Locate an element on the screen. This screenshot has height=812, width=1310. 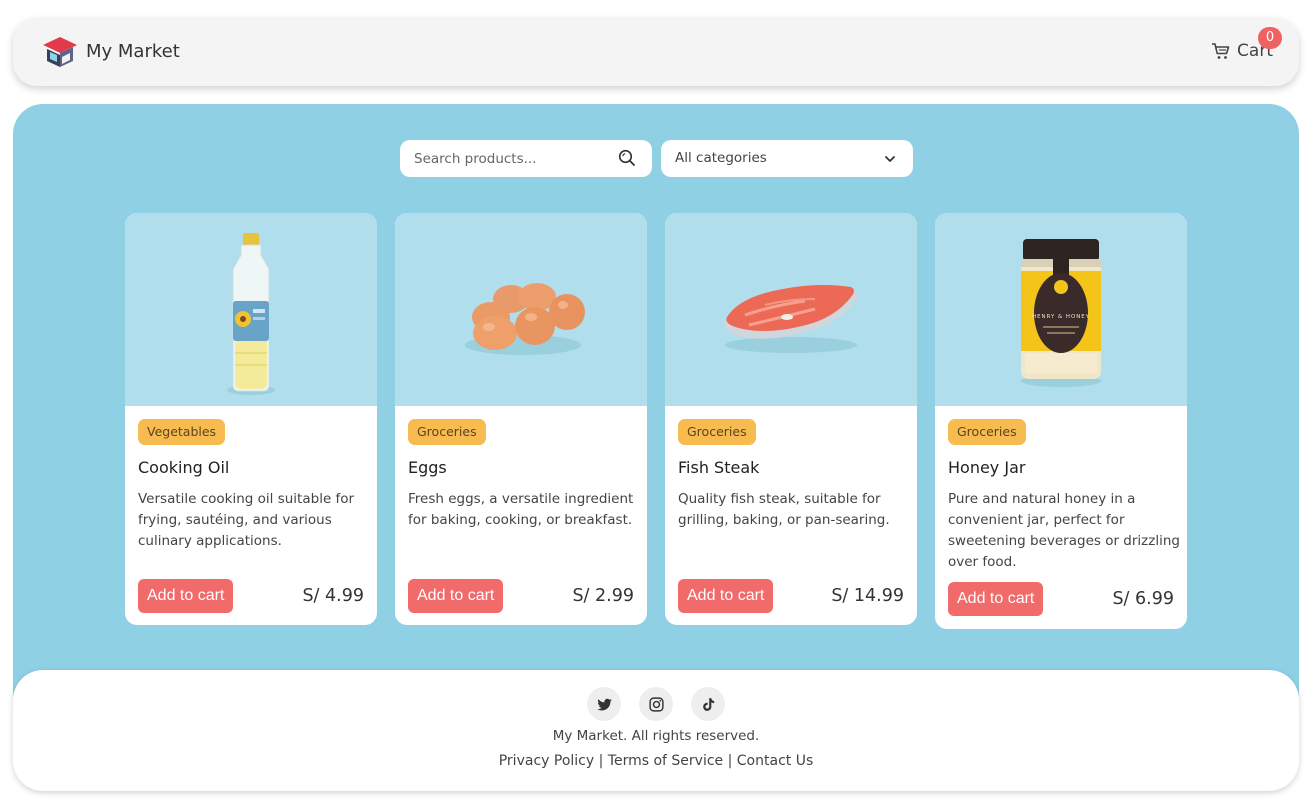
search-input is located at coordinates (511, 158).